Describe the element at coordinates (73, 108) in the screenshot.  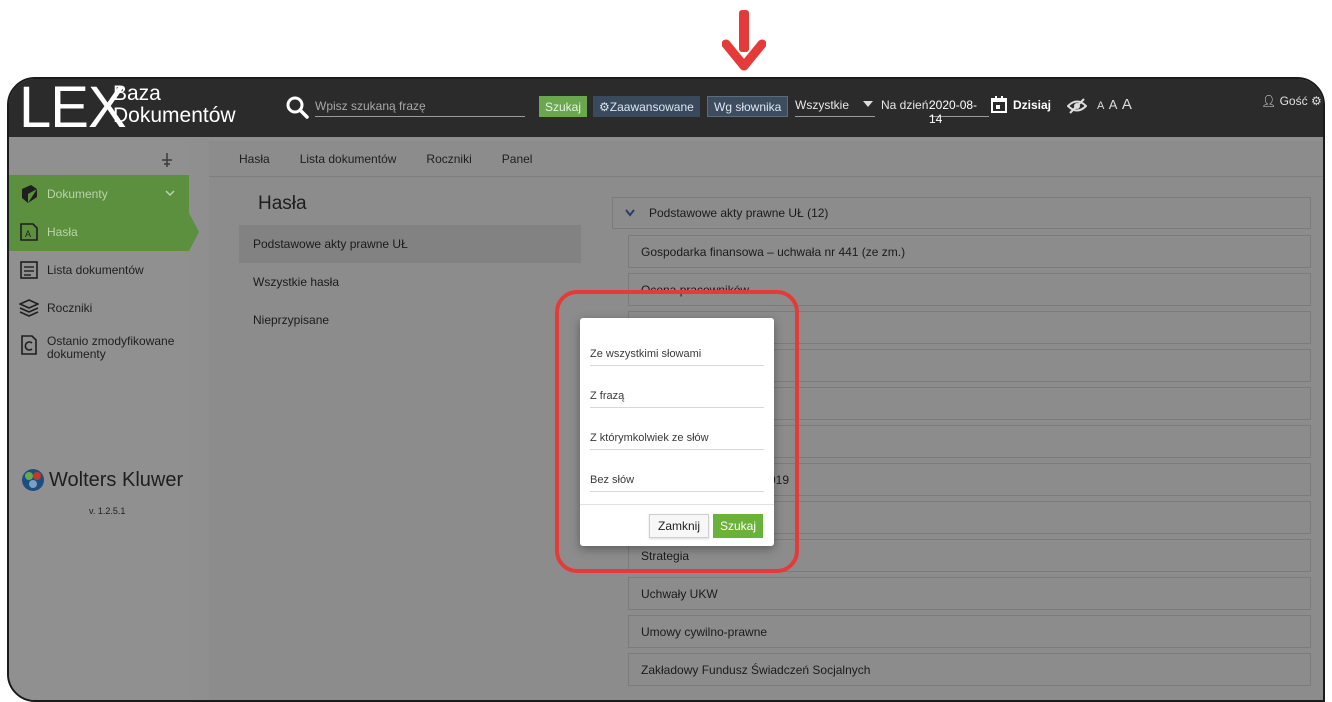
I see `logo-lex: LEX` at that location.